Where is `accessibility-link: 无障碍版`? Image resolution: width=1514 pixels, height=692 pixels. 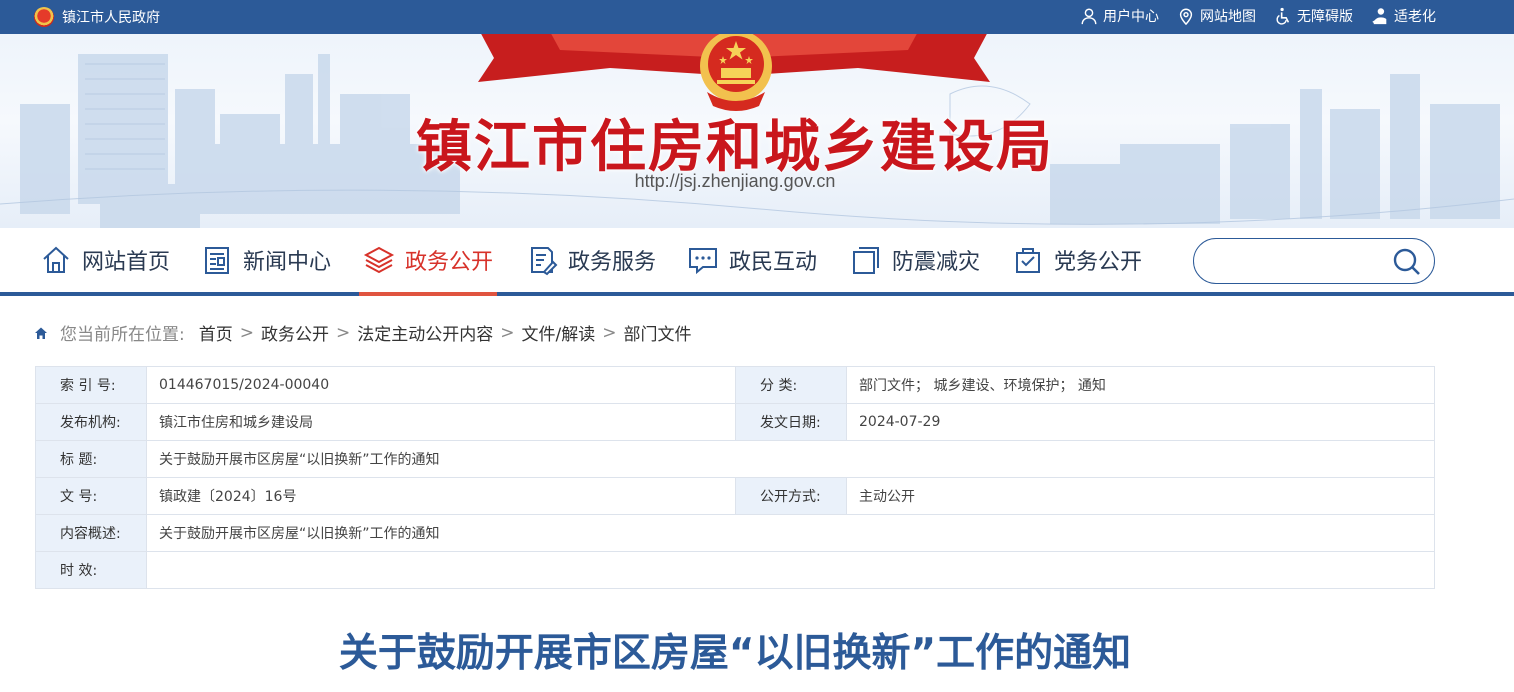
accessibility-link: 无障碍版 is located at coordinates (1313, 16).